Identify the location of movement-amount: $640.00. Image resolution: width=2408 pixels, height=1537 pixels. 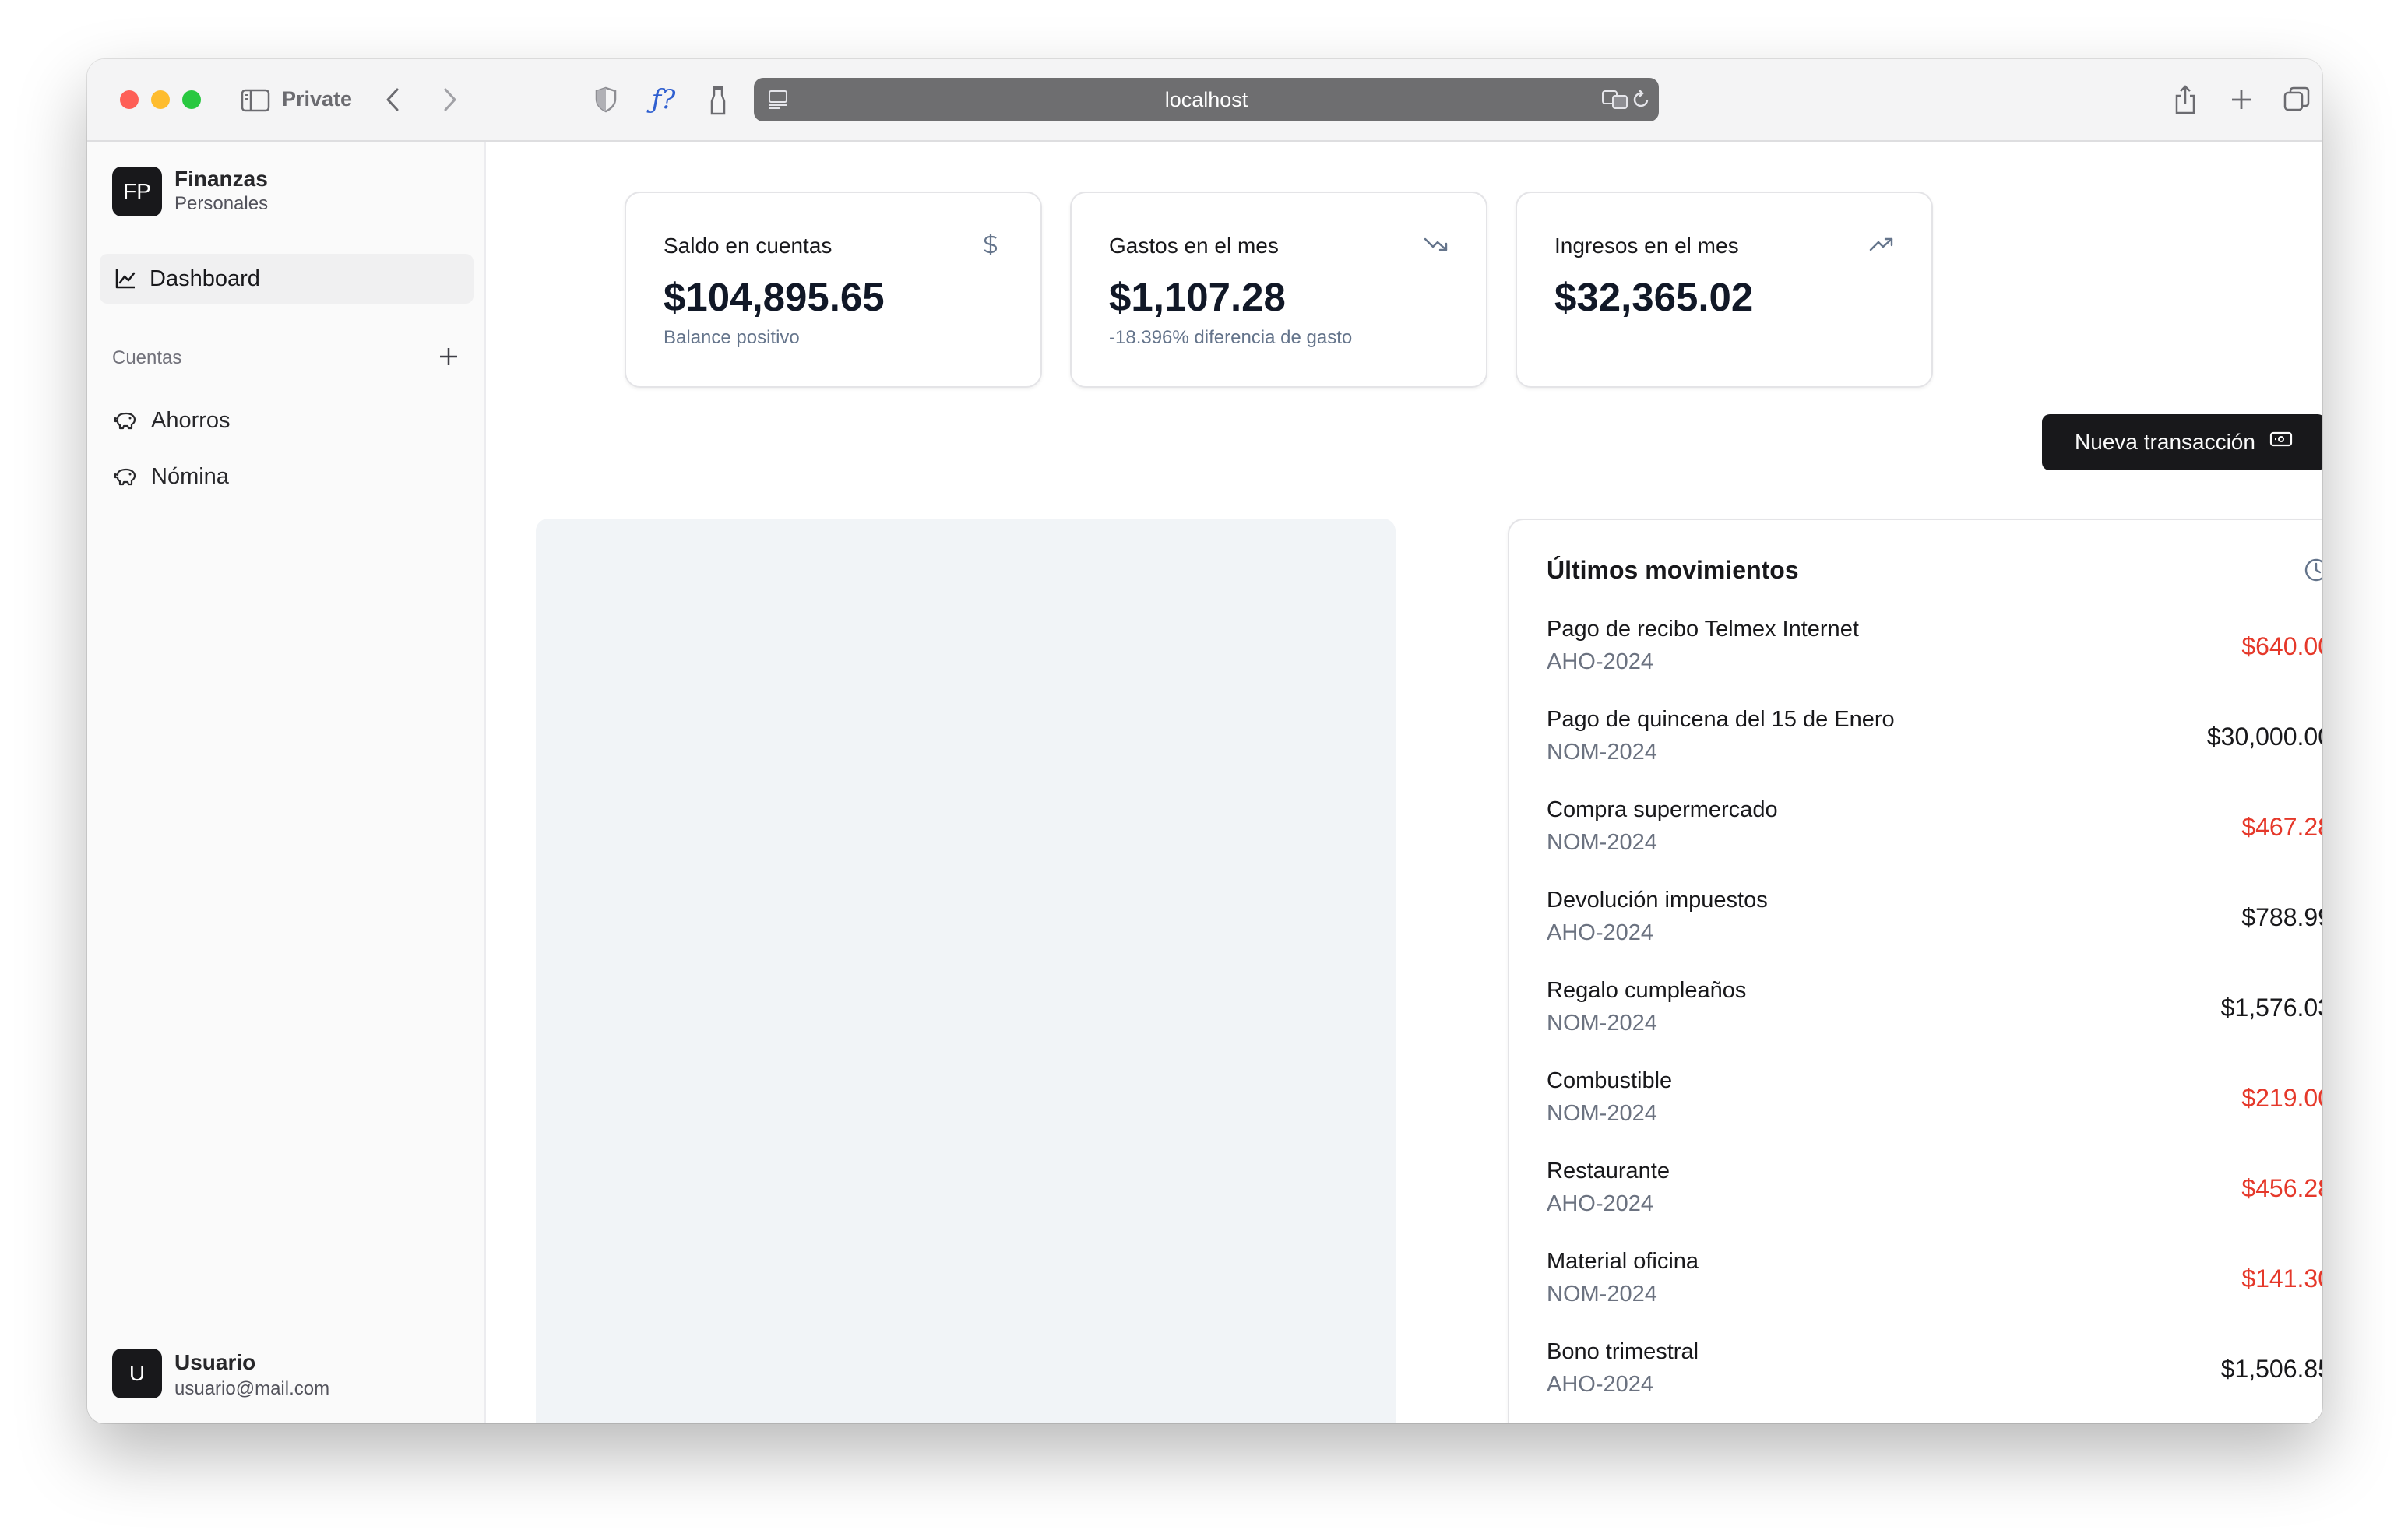
(2282, 646).